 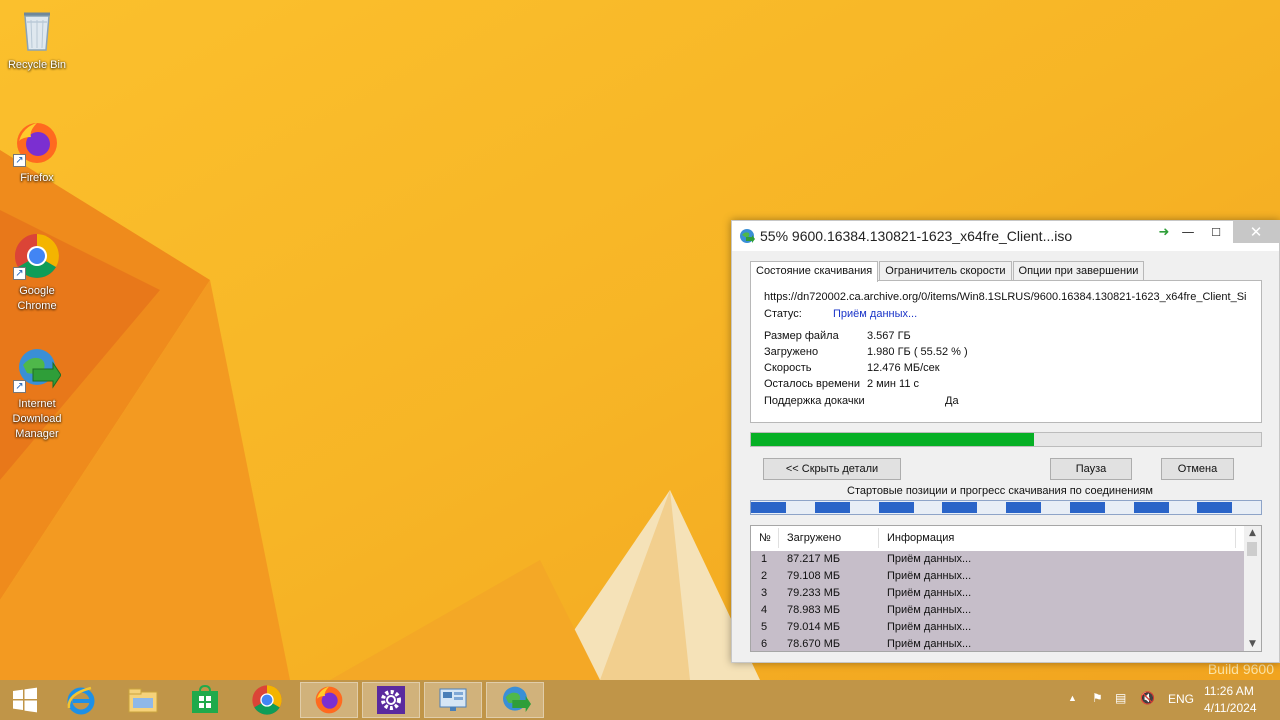 I want to click on time-left-label: Осталось времени, so click(x=812, y=384).